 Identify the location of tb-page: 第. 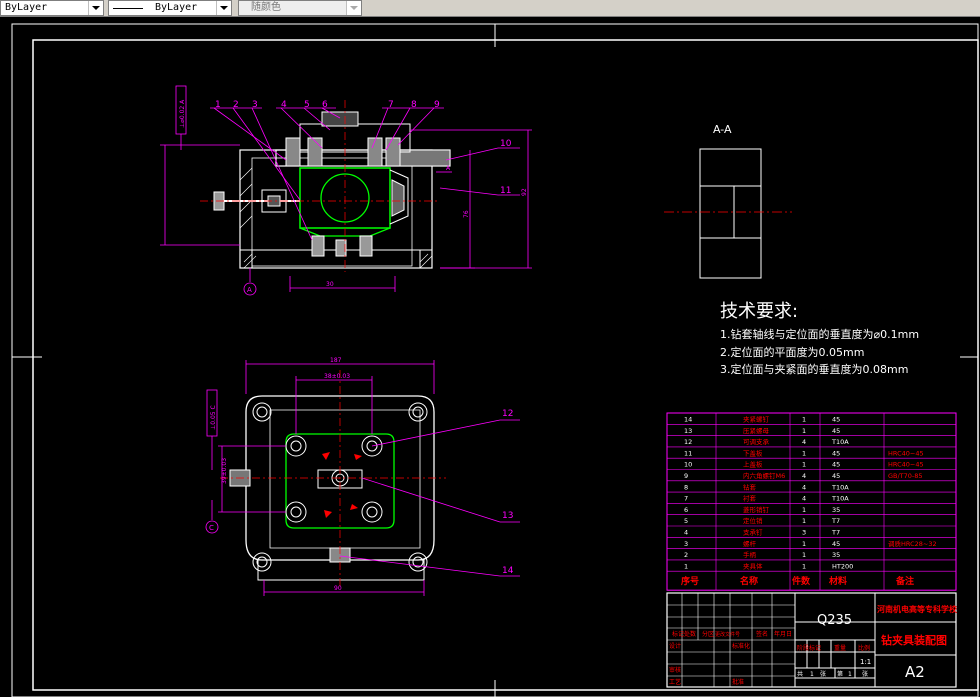
(840, 674).